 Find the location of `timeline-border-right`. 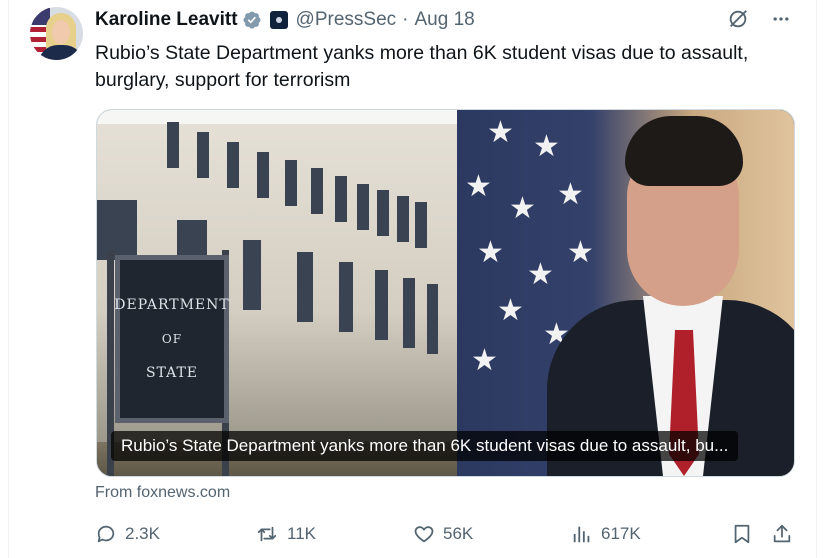

timeline-border-right is located at coordinates (816, 279).